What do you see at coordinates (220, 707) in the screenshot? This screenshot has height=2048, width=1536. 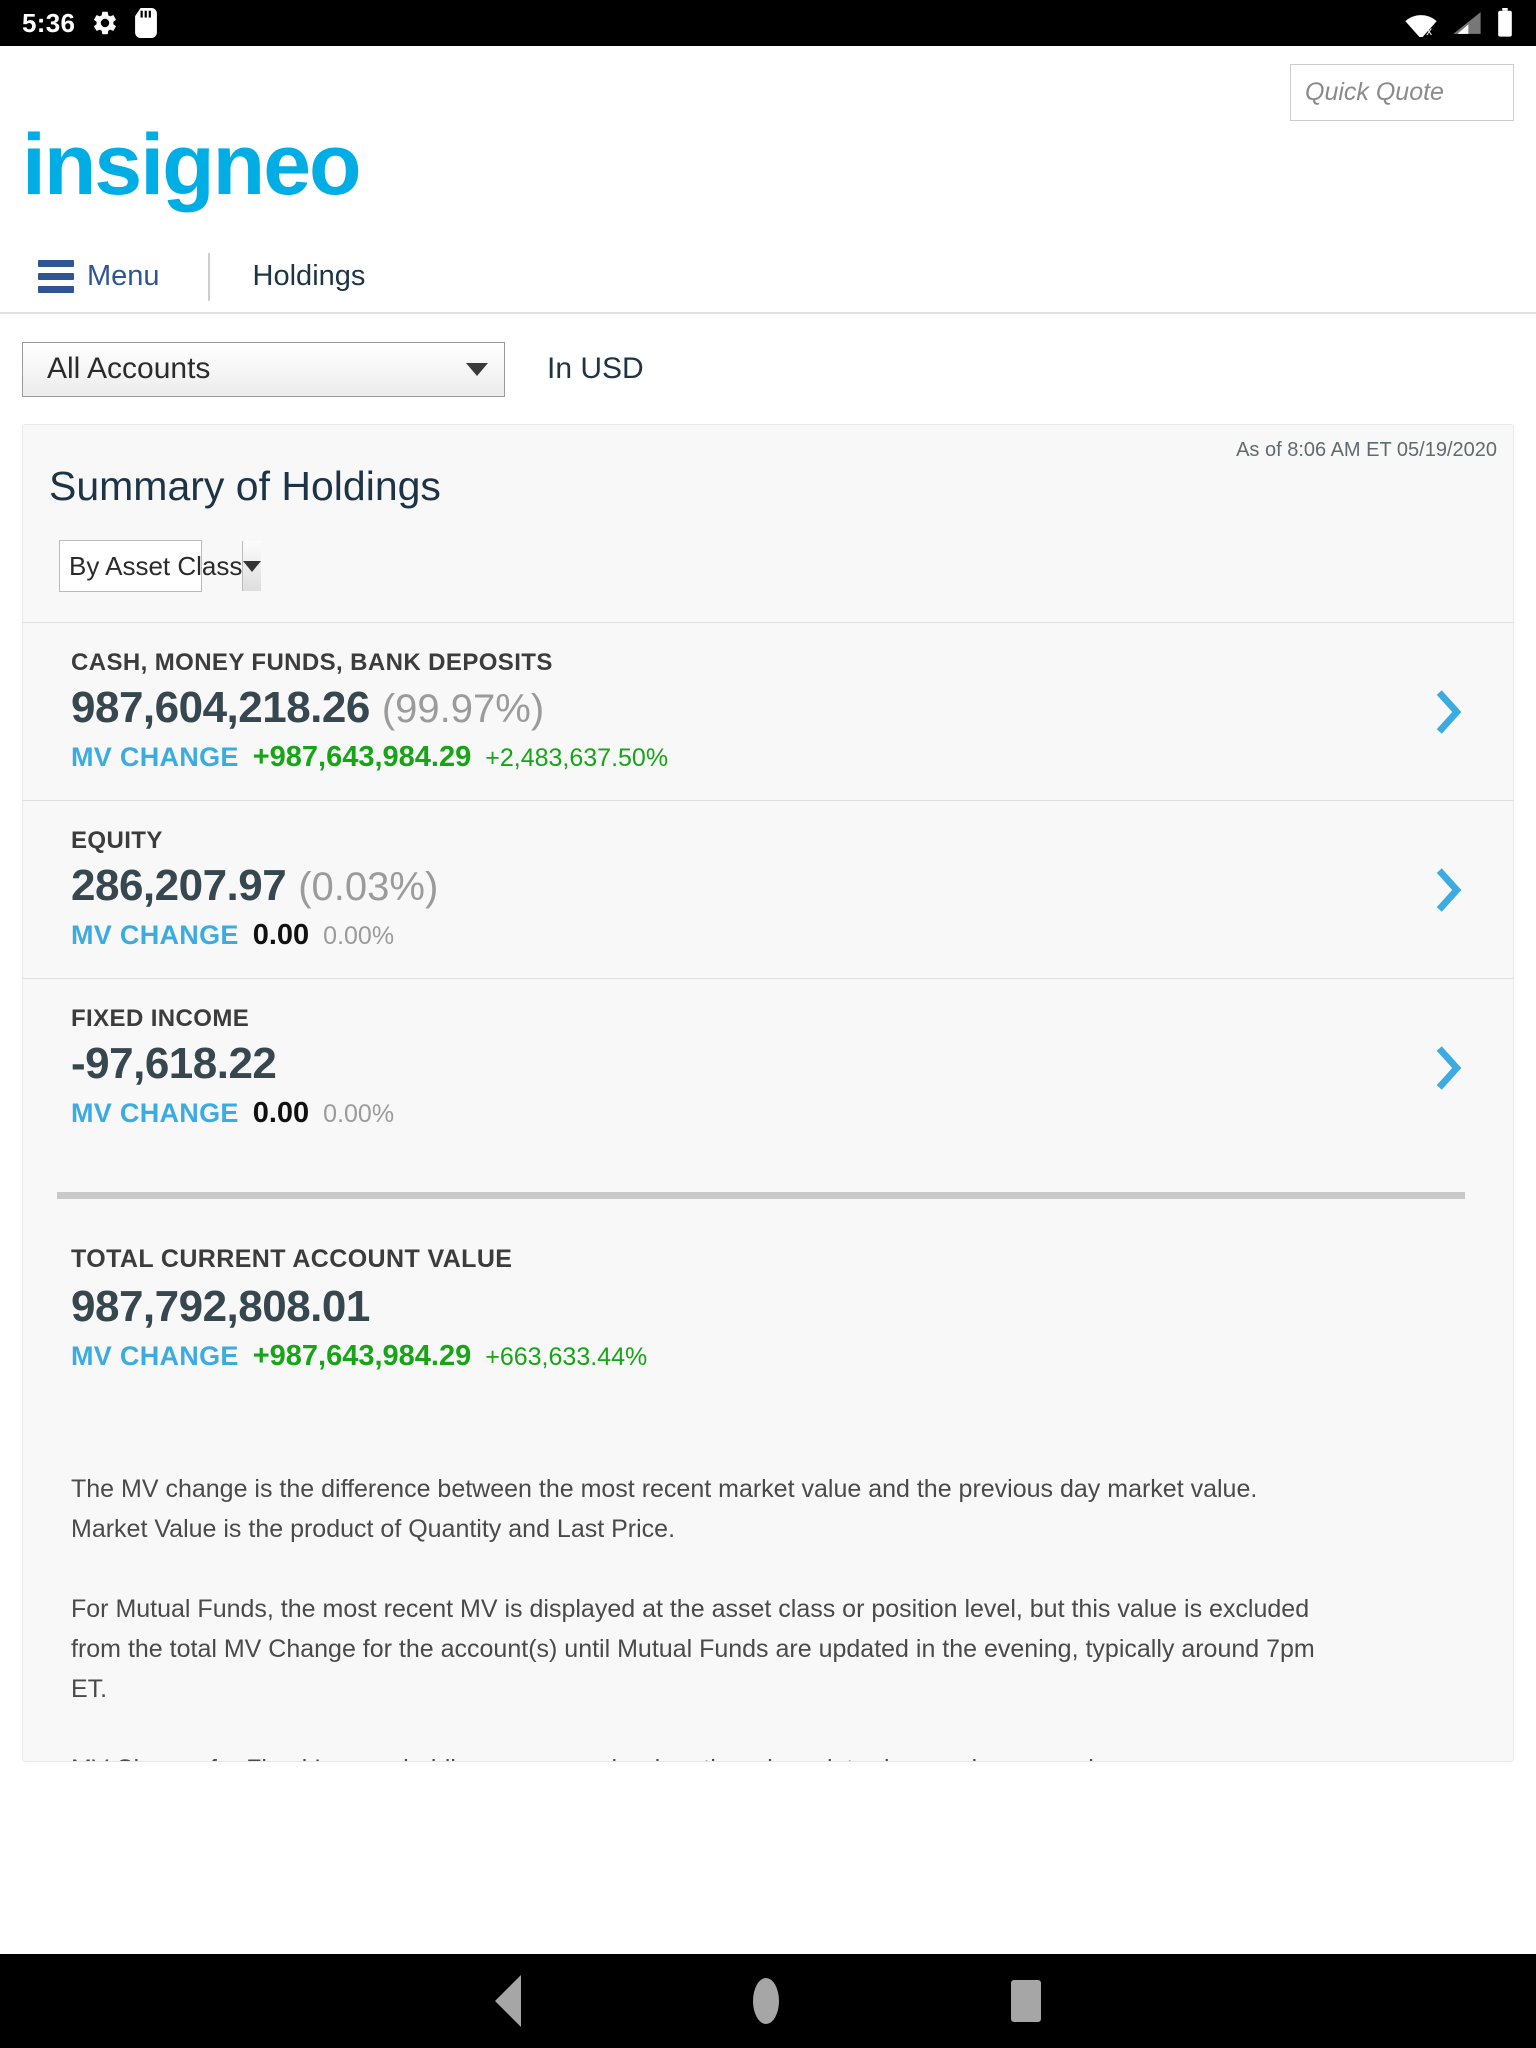 I see `asset-class-value: 987,604,218.26` at bounding box center [220, 707].